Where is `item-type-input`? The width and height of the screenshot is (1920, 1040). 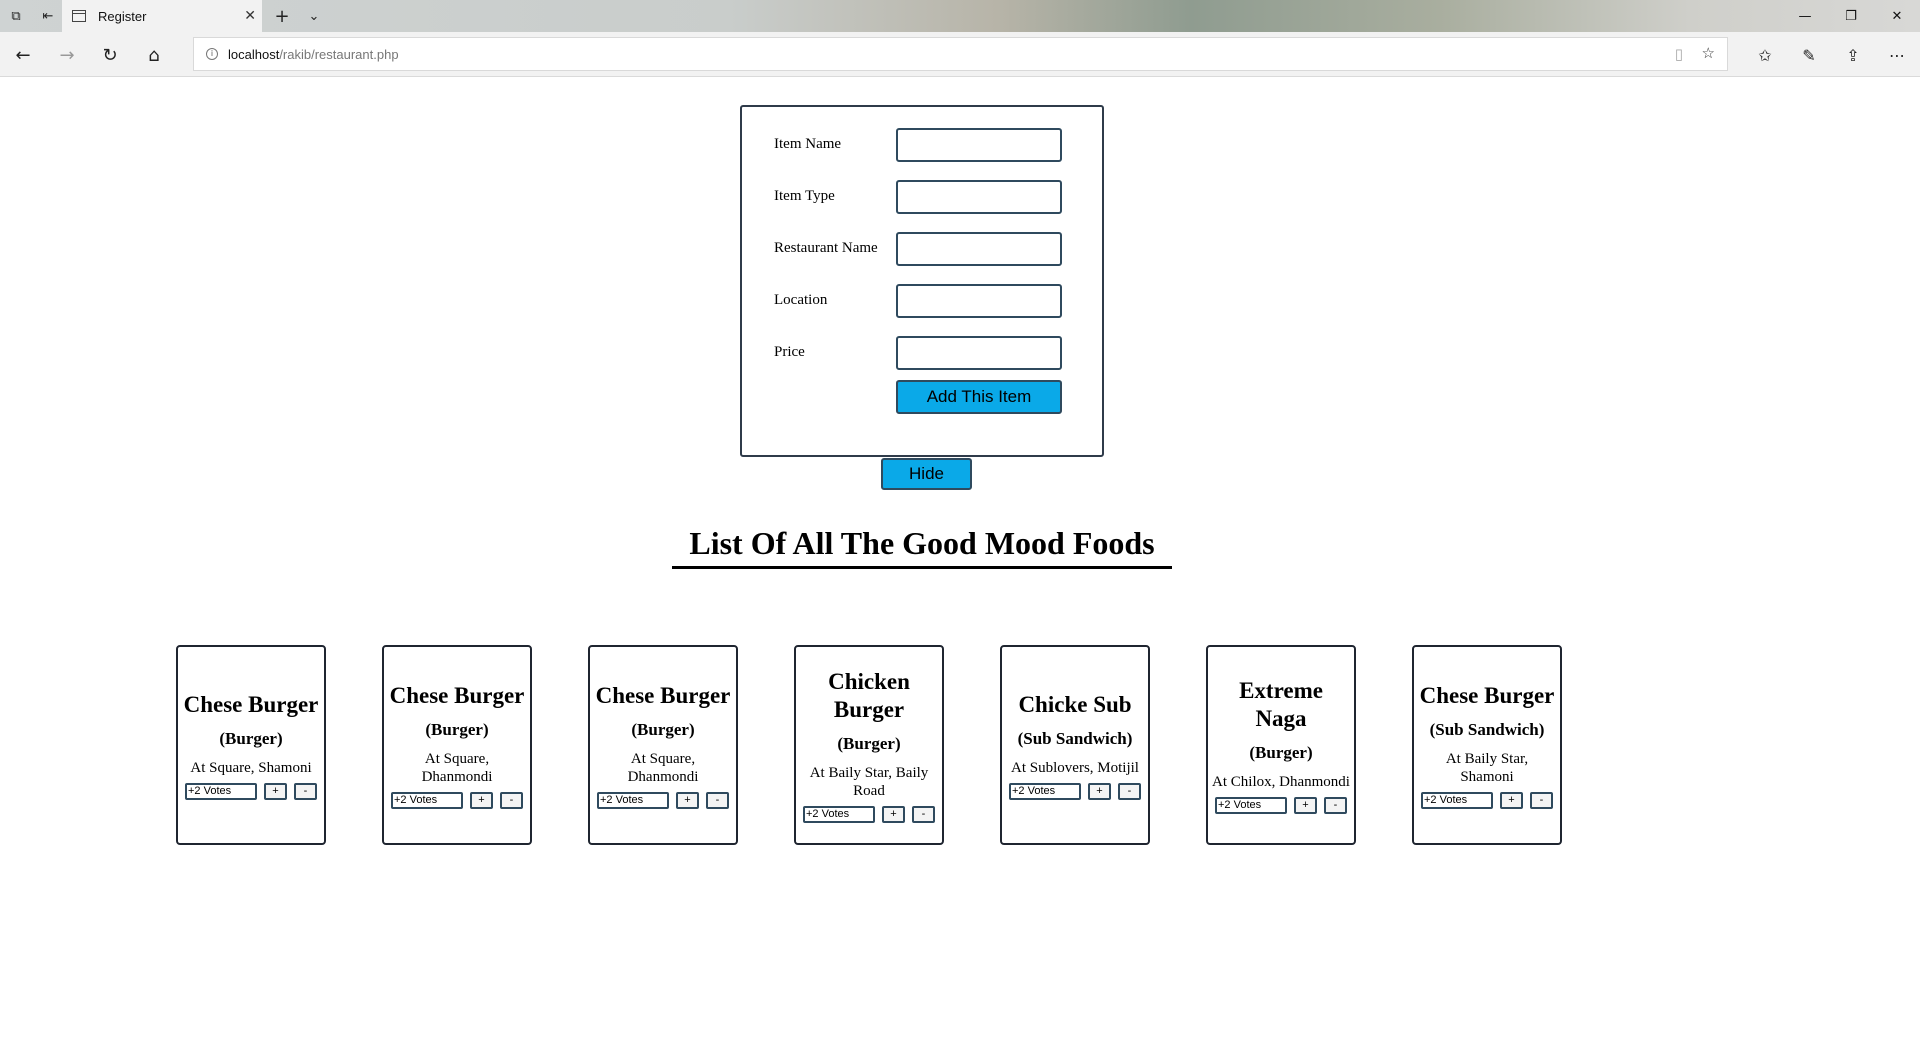
item-type-input is located at coordinates (979, 197).